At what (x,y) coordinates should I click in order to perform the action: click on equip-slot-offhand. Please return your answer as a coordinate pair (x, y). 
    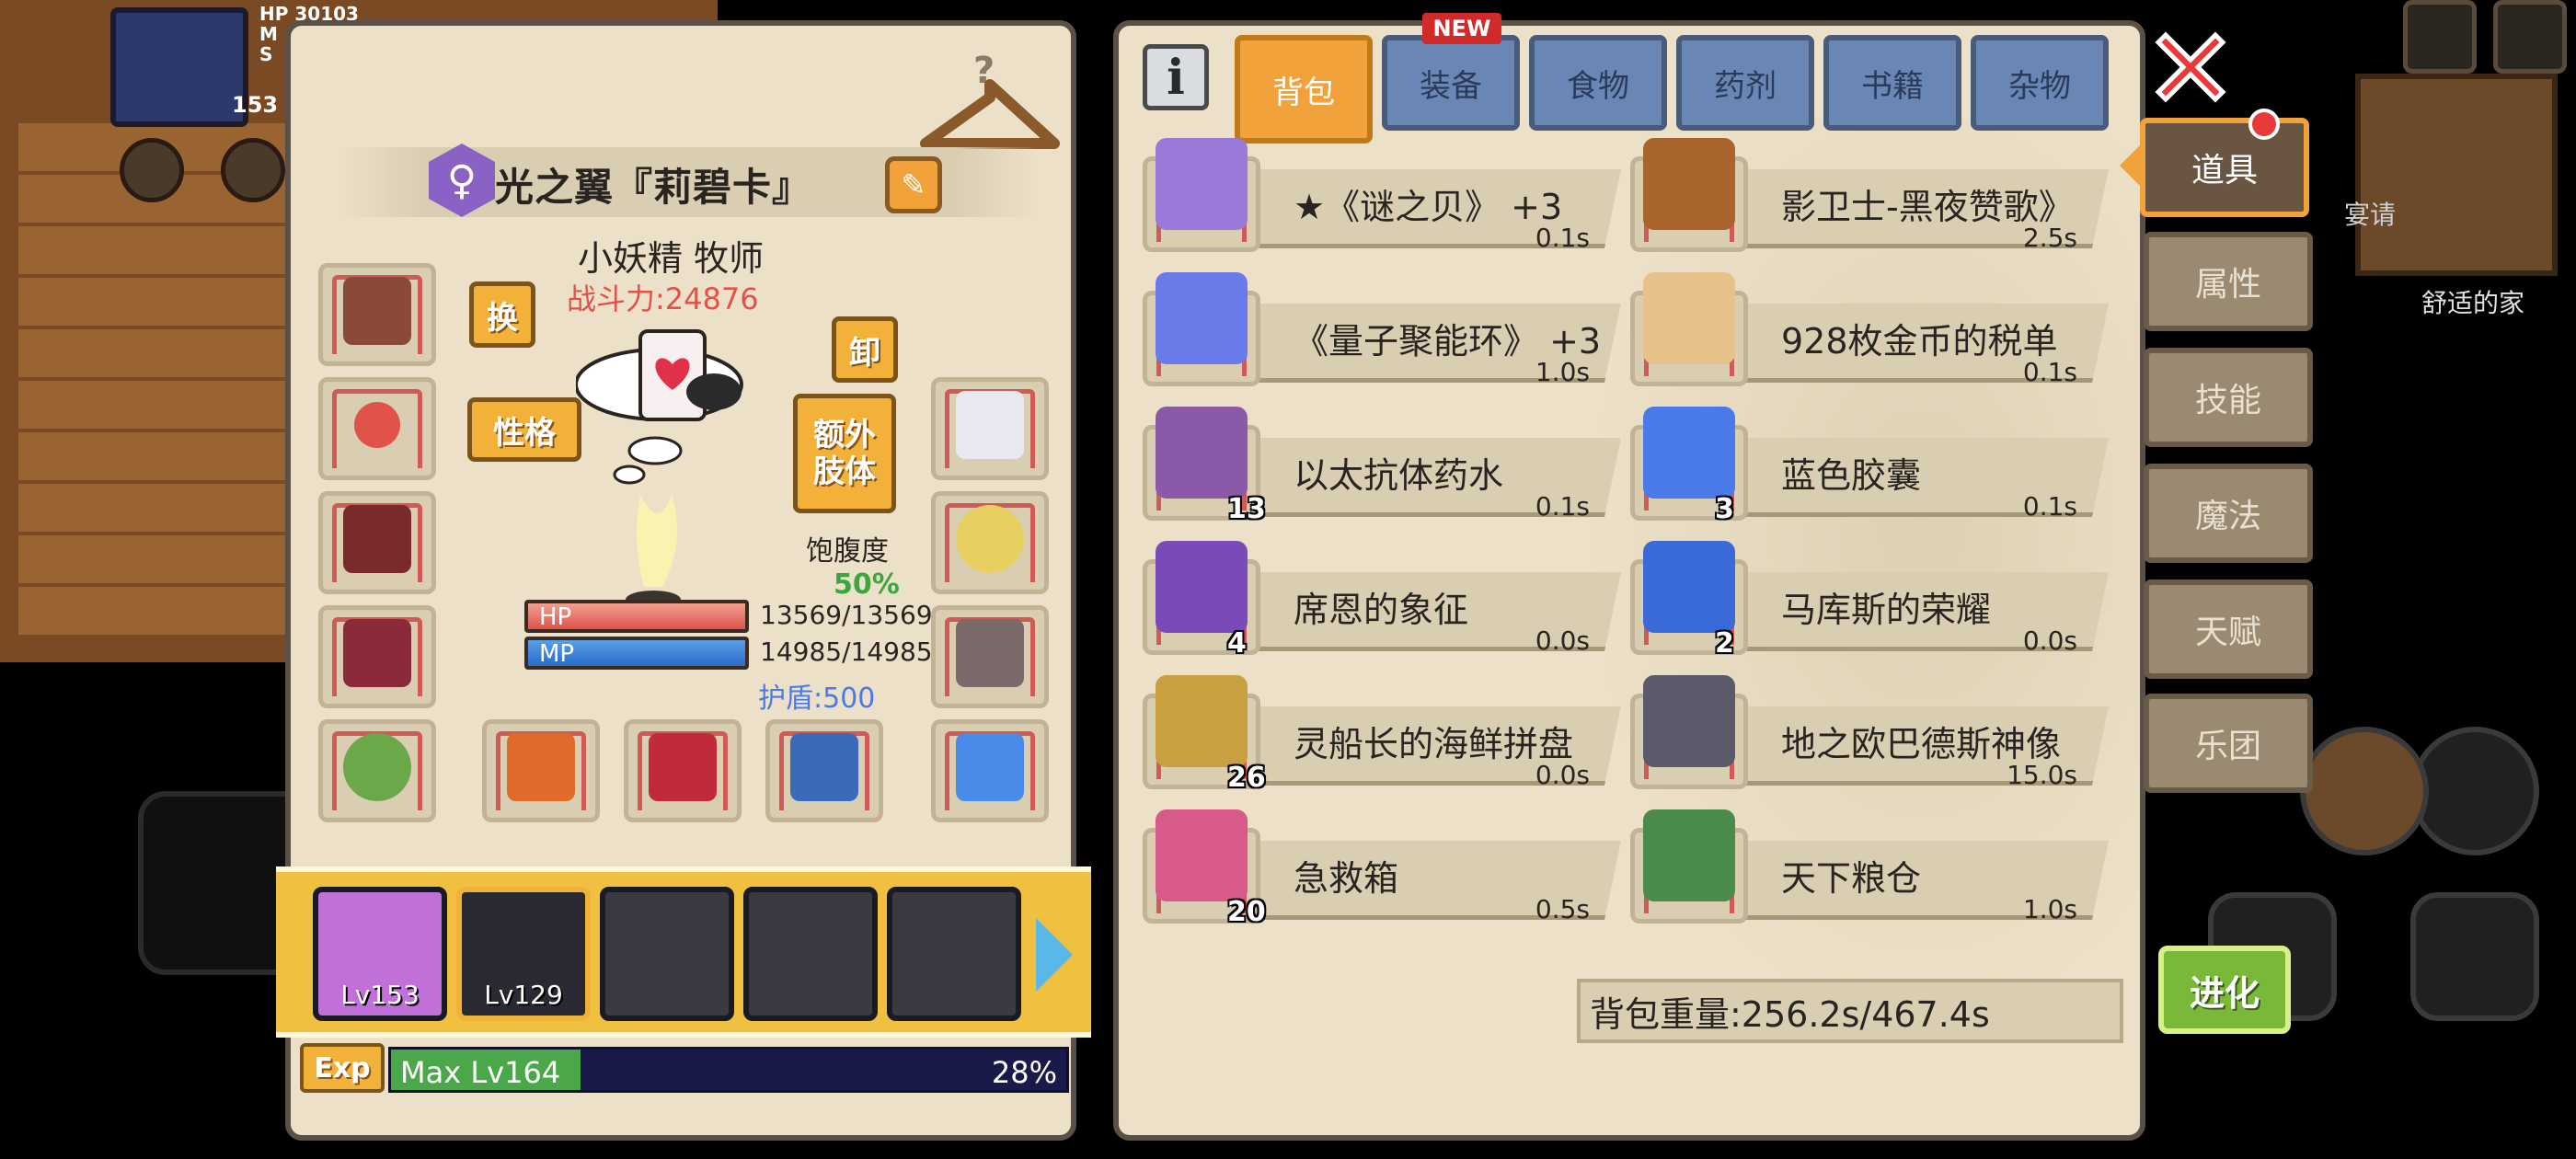
    Looking at the image, I should click on (990, 770).